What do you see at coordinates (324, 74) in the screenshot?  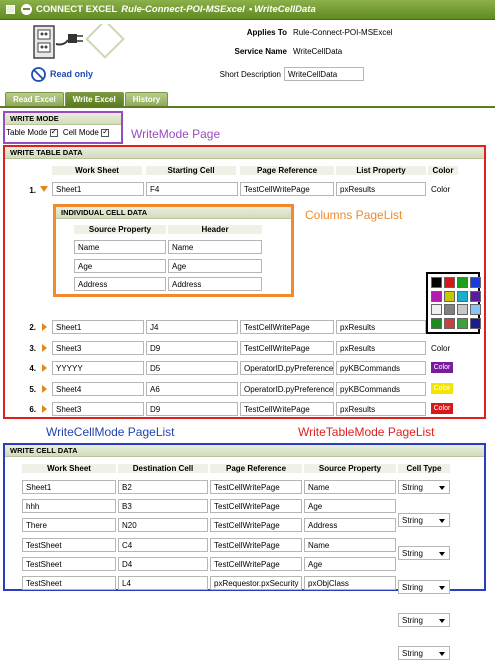 I see `short-description-field: WriteCellData` at bounding box center [324, 74].